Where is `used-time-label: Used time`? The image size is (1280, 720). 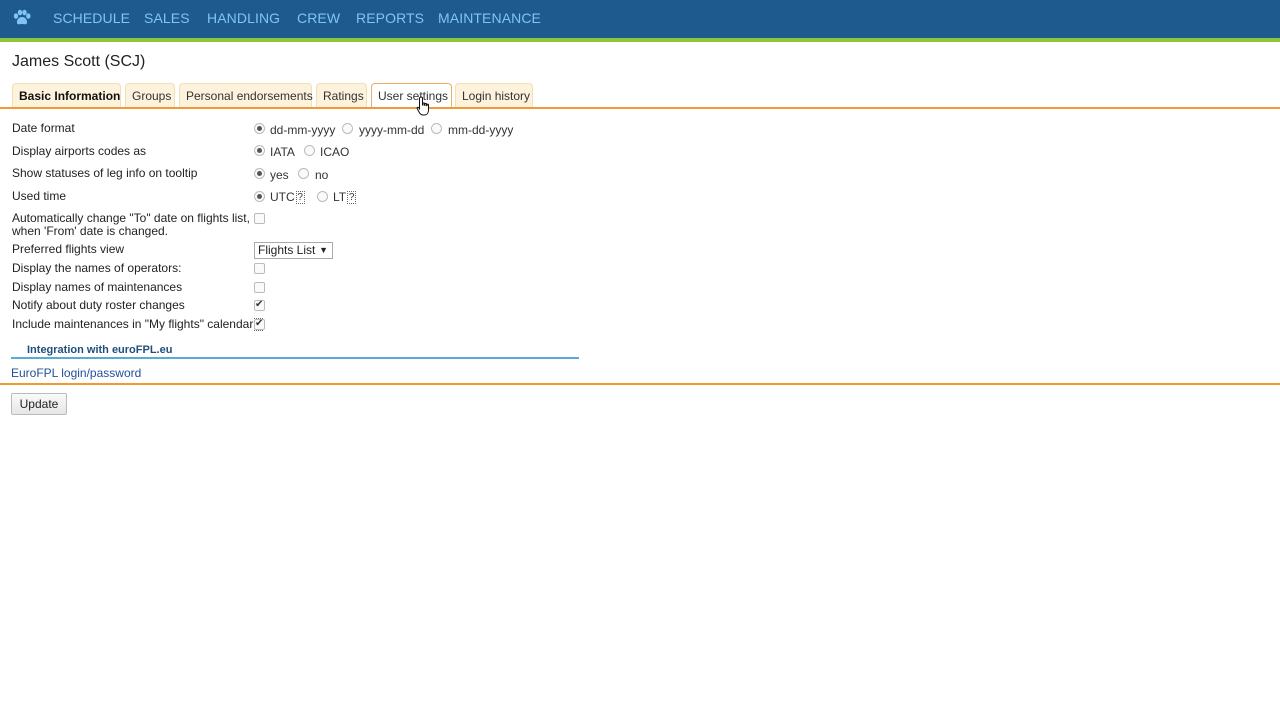
used-time-label: Used time is located at coordinates (39, 196).